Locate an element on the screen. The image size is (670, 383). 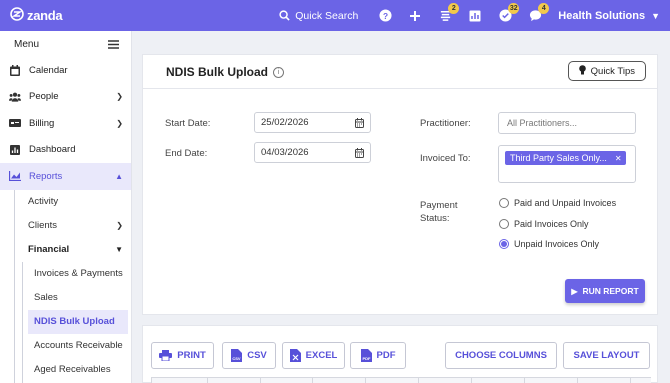
sidebar-item-billing: Billing ❯ is located at coordinates (65, 123).